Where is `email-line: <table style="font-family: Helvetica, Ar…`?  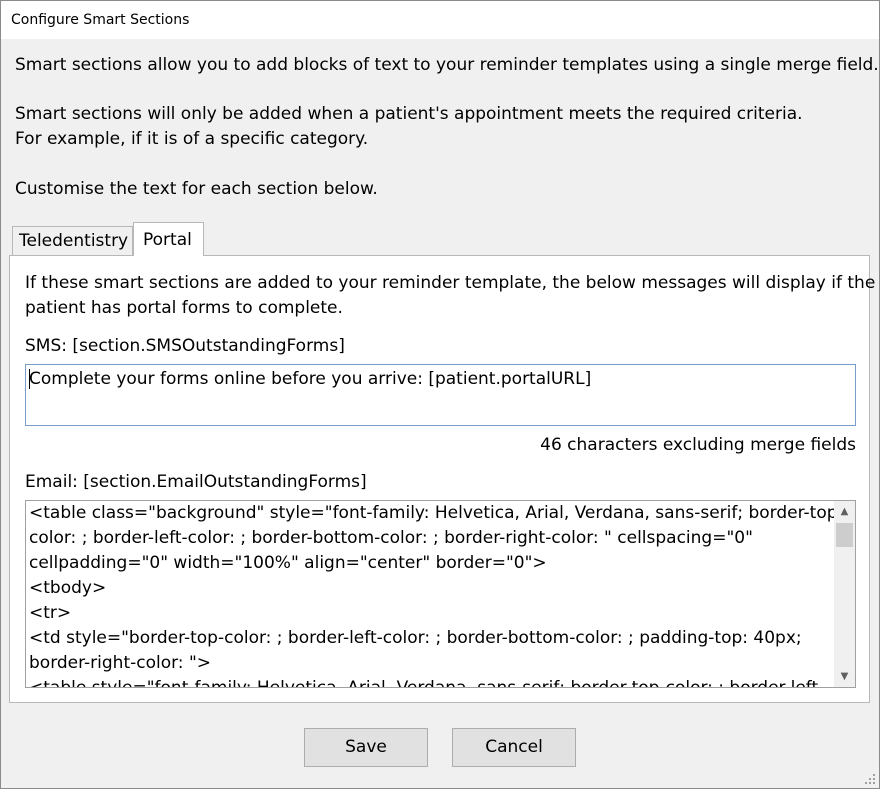
email-line: <table style="font-family: Helvetica, Ar… is located at coordinates (427, 683).